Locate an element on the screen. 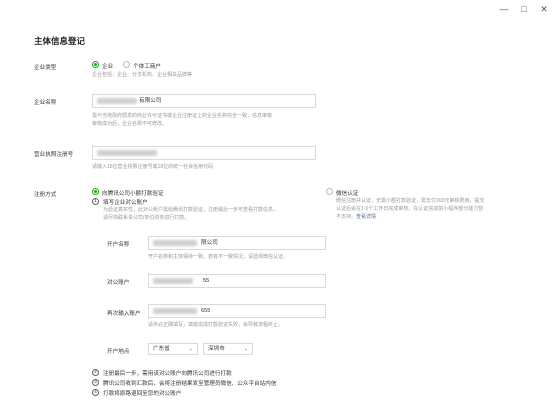  account-name-label: 开户名称 is located at coordinates (118, 245).